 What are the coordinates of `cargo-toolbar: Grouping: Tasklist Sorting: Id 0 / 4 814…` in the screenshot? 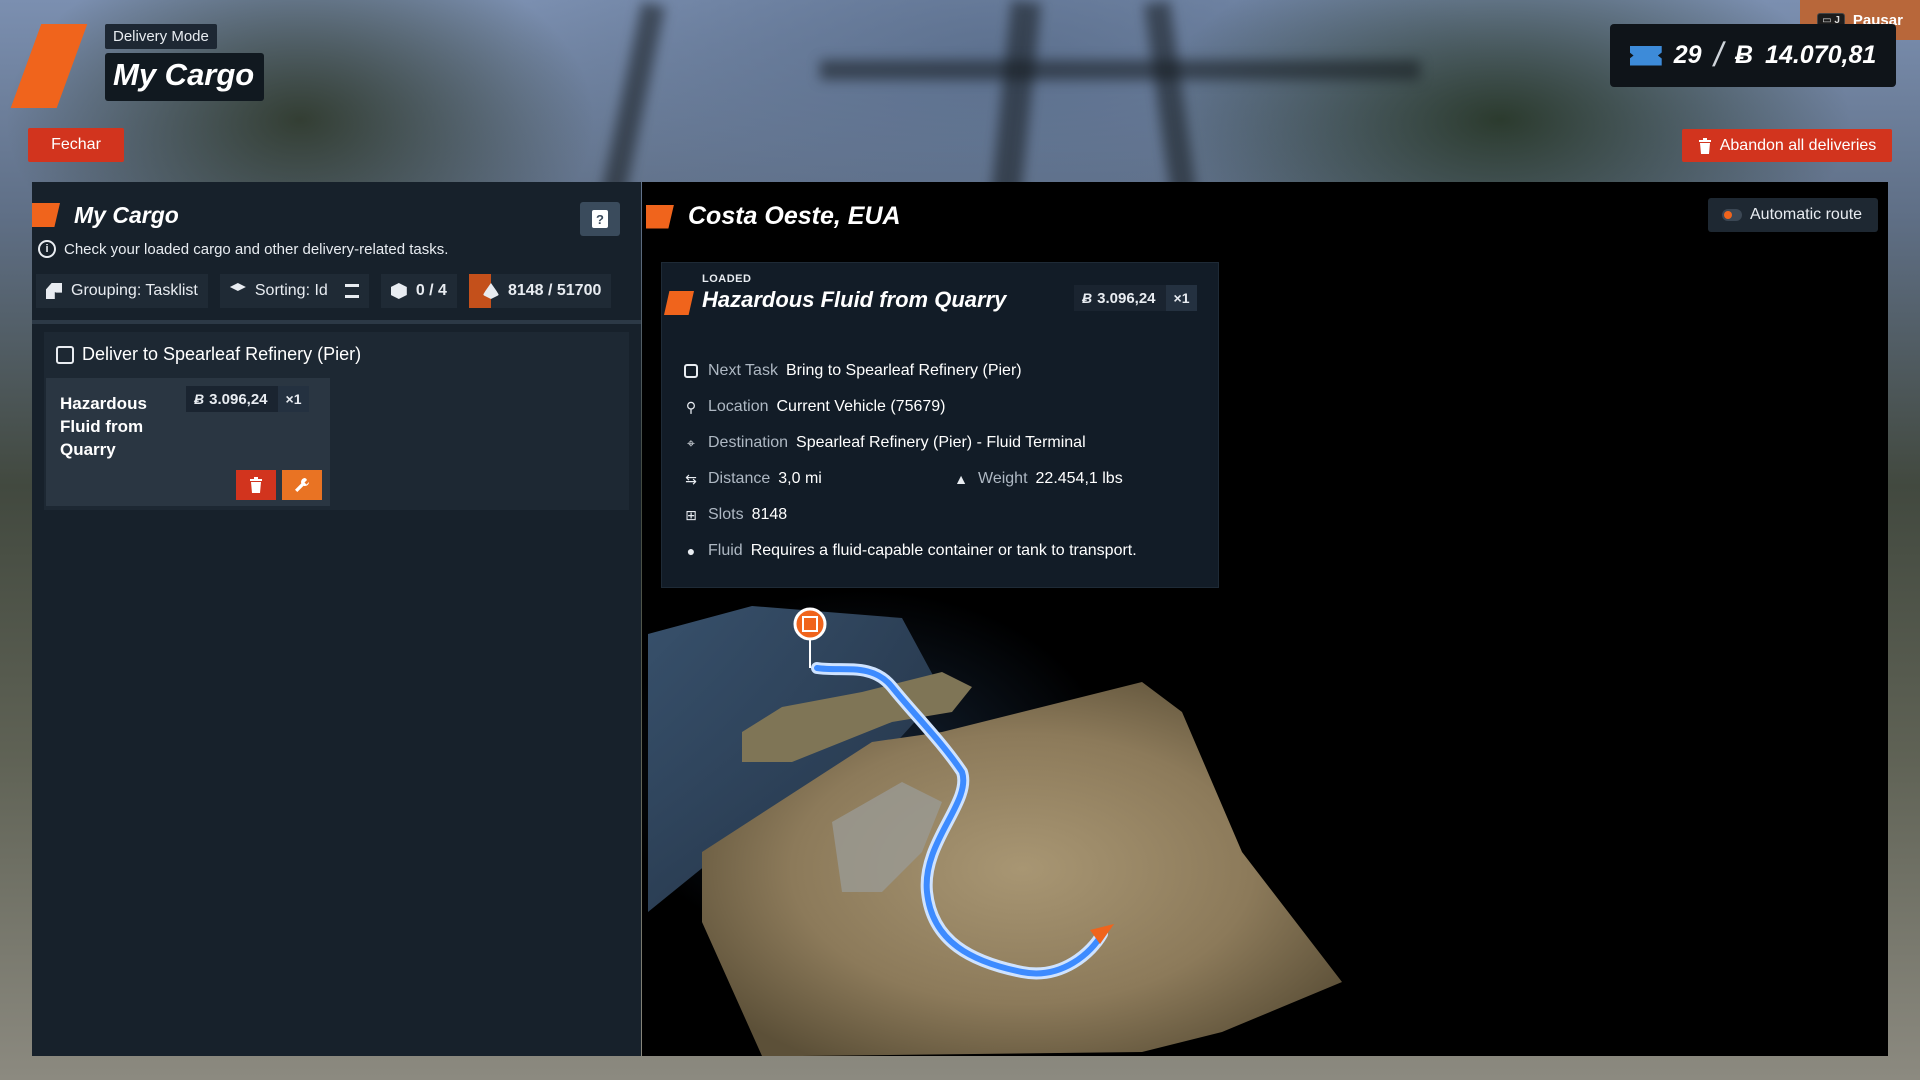 It's located at (336, 291).